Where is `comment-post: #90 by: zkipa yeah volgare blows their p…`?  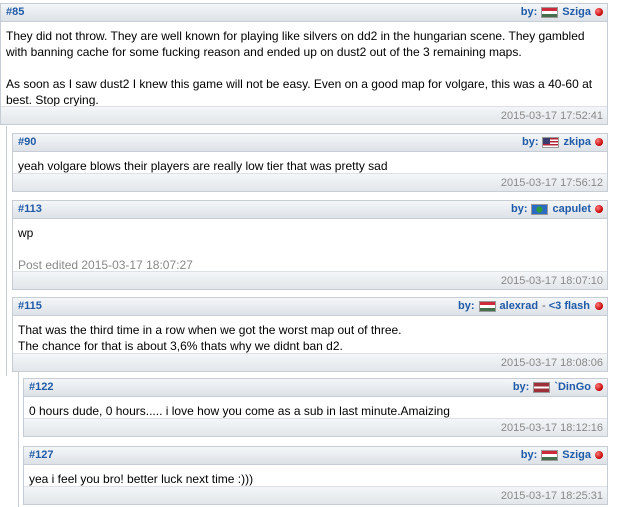 comment-post: #90 by: zkipa yeah volgare blows their p… is located at coordinates (310, 162).